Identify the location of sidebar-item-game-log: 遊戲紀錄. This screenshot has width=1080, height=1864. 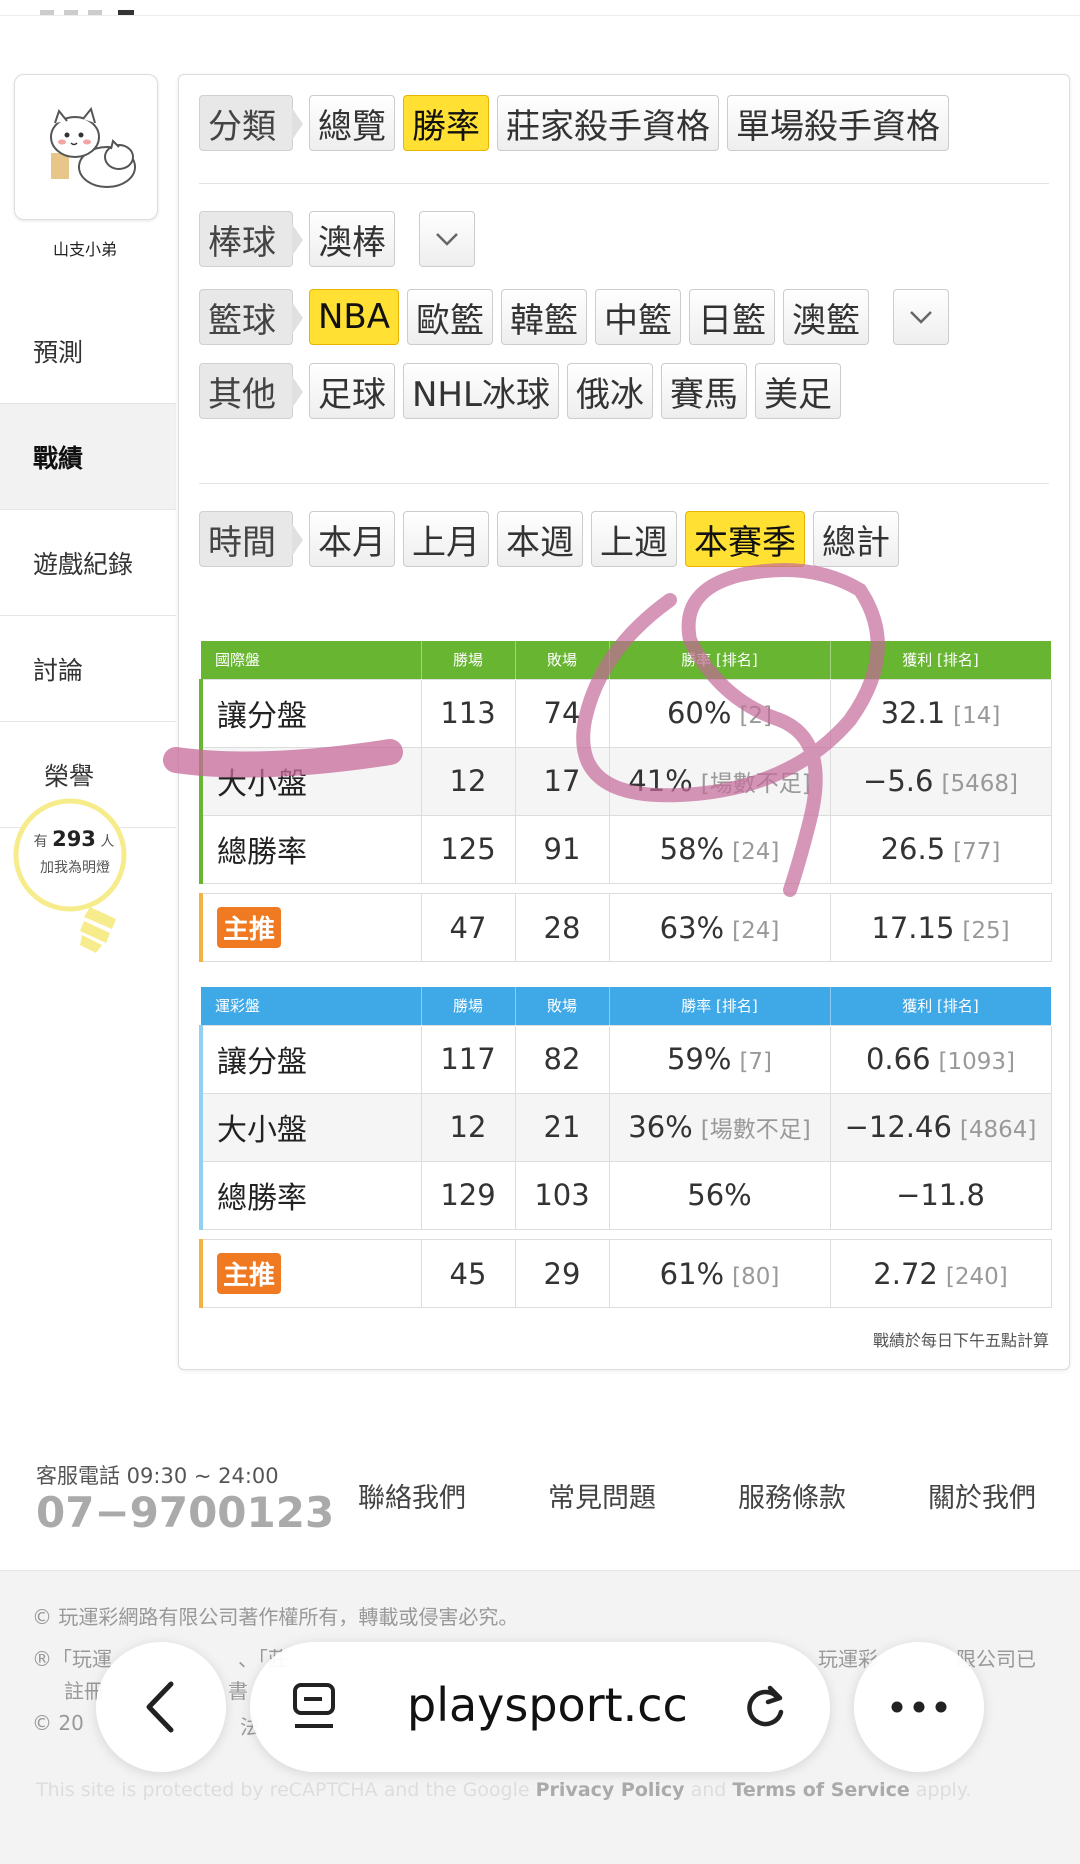
(88, 563).